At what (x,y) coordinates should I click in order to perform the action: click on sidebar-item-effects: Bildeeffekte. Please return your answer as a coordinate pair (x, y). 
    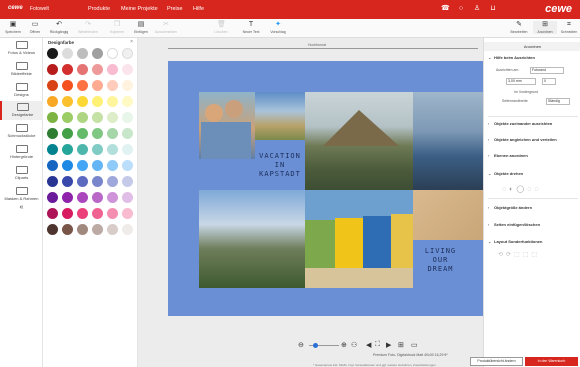
    Looking at the image, I should click on (21, 69).